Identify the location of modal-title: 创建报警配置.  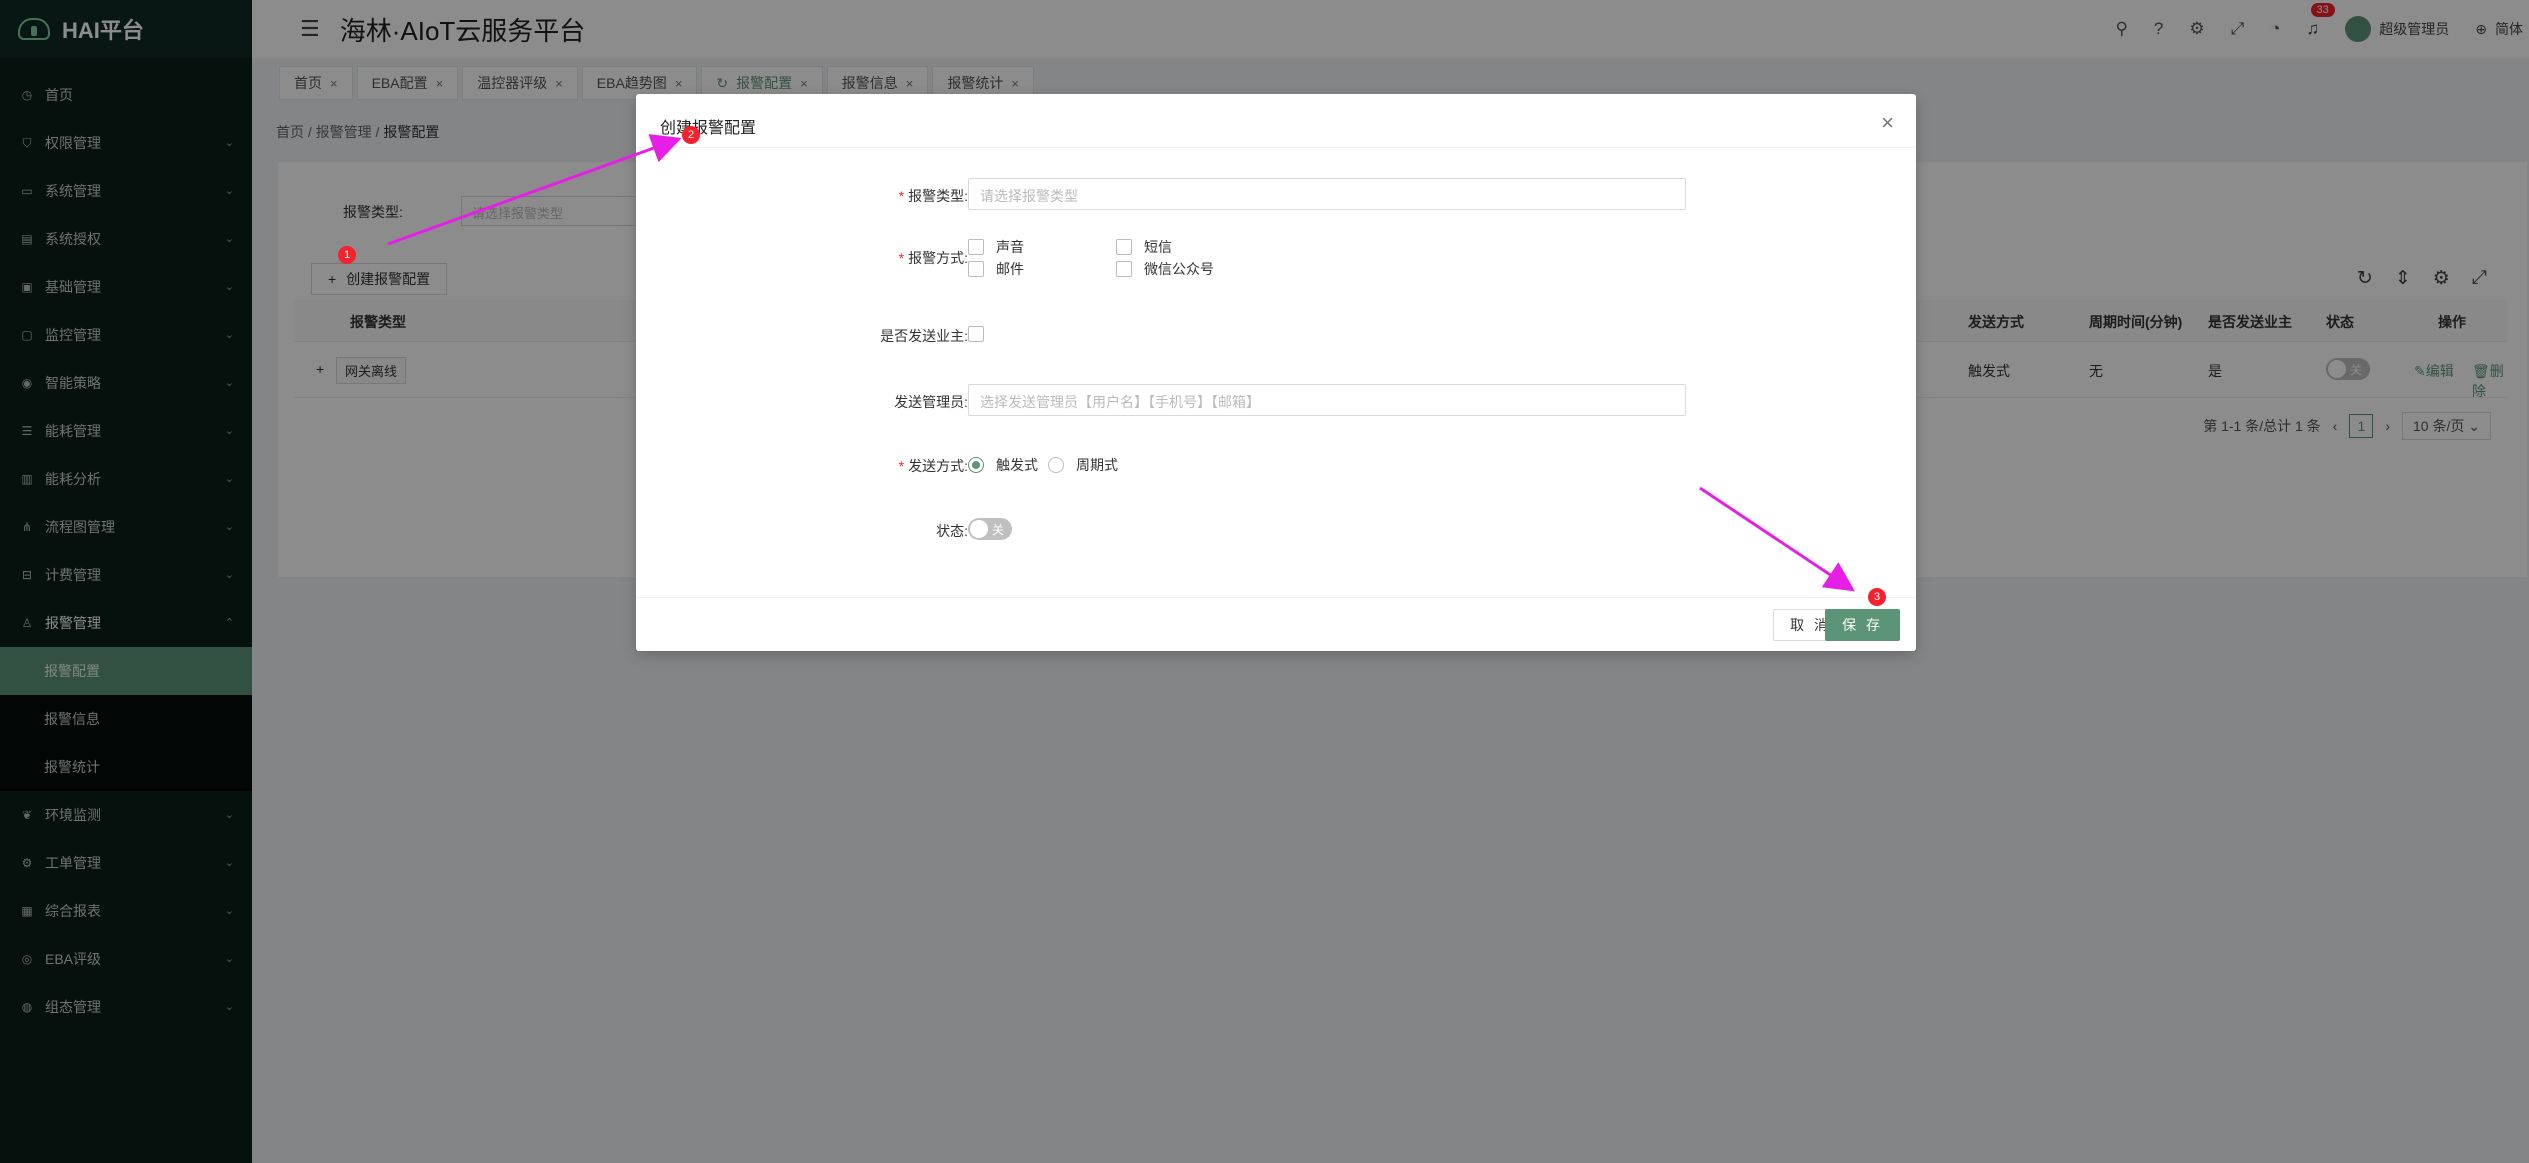
(1276, 121).